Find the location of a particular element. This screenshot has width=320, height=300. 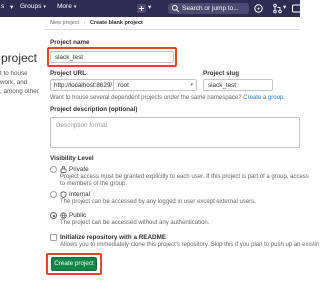

visibility-private-title: Private is located at coordinates (79, 169).